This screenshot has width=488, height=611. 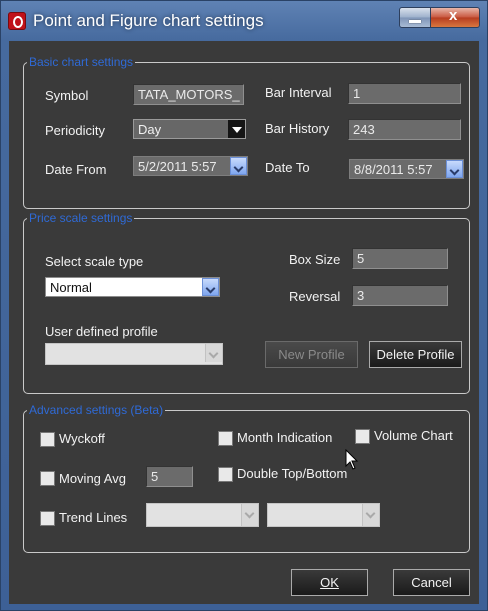 I want to click on month-indication-checkbox, so click(x=225, y=438).